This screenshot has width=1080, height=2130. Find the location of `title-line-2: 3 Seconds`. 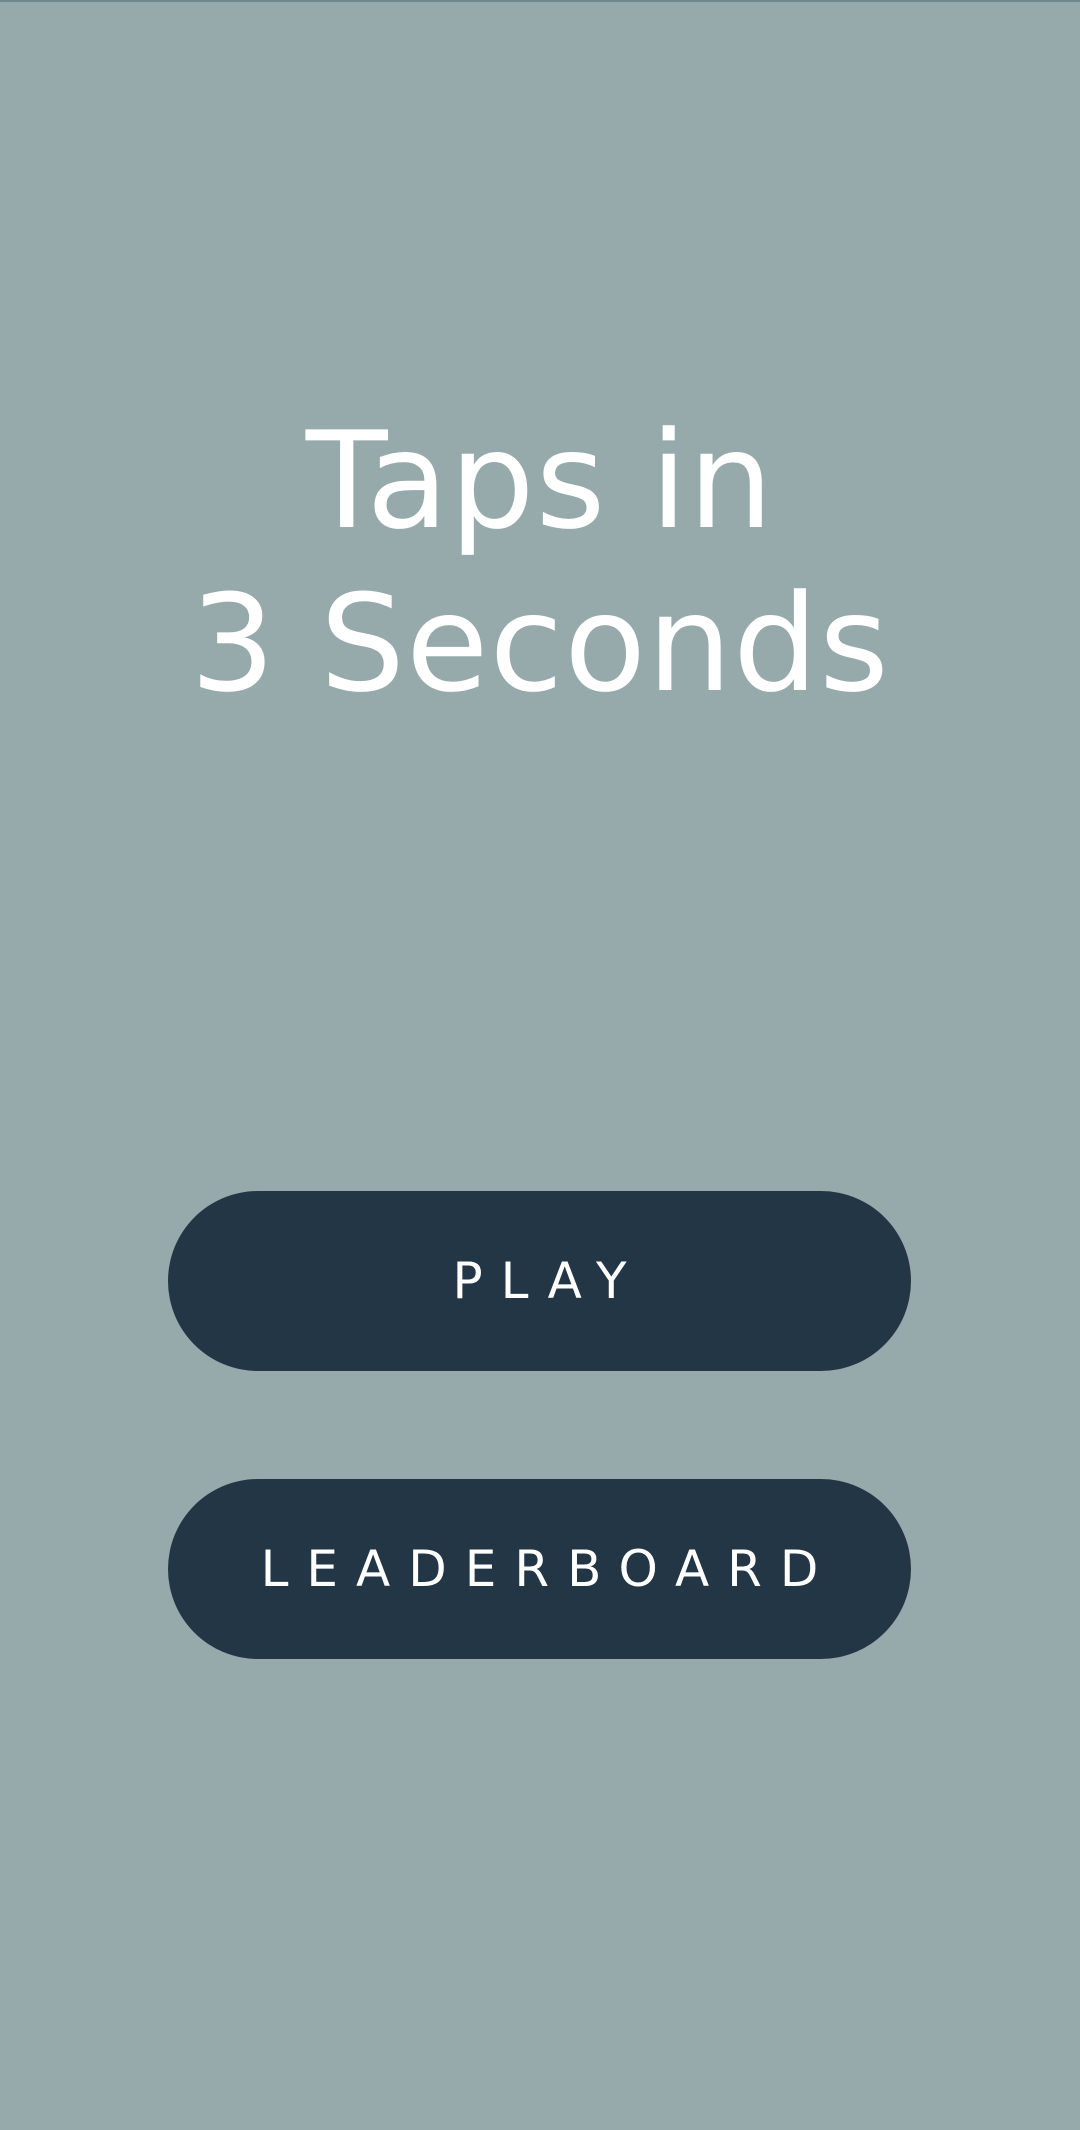

title-line-2: 3 Seconds is located at coordinates (540, 644).